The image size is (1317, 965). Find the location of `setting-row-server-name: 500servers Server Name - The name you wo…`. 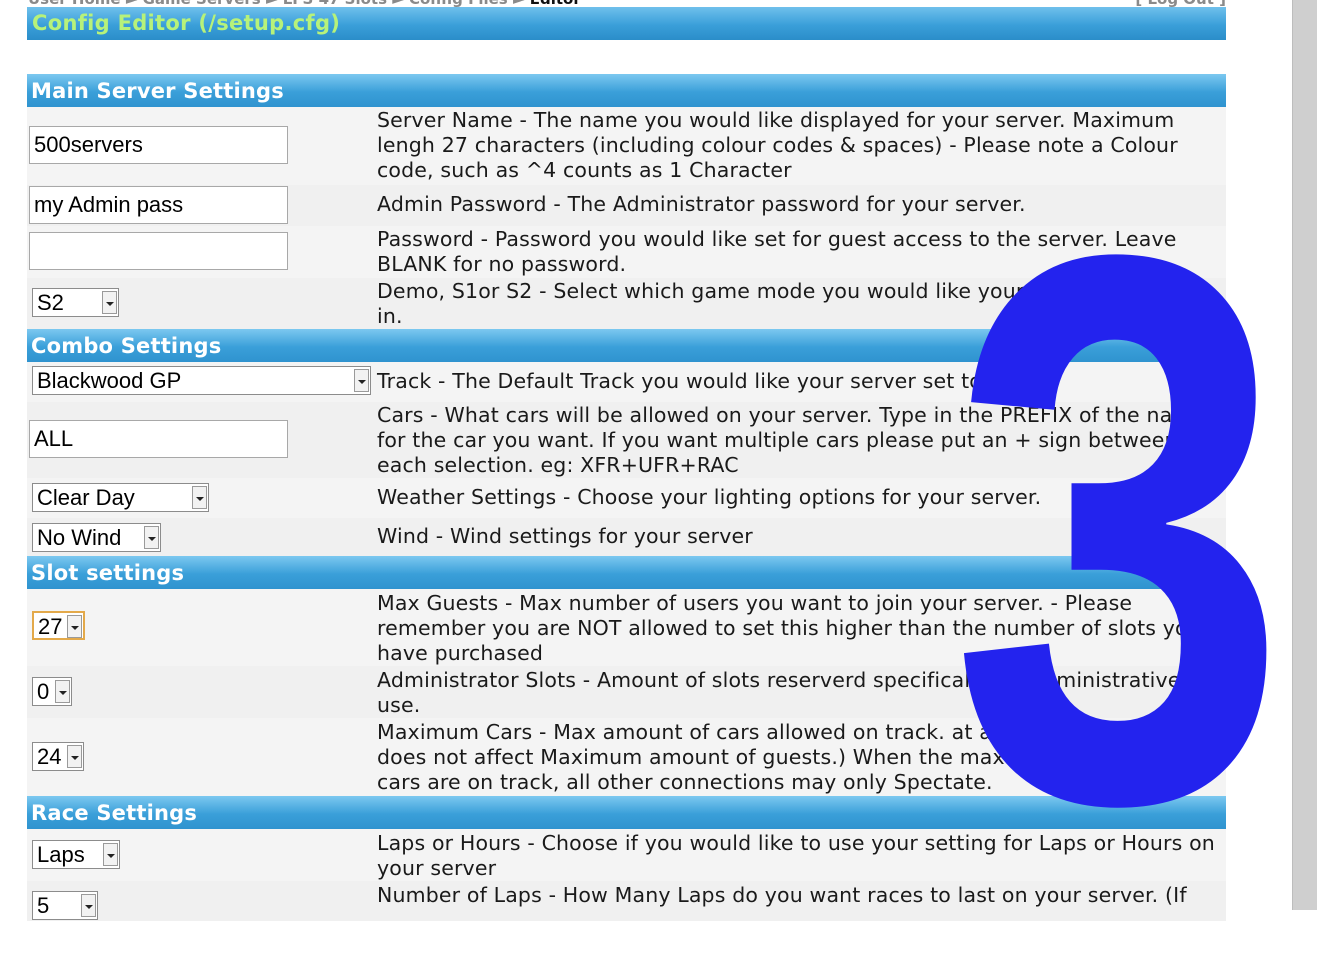

setting-row-server-name: 500servers Server Name - The name you wo… is located at coordinates (626, 146).